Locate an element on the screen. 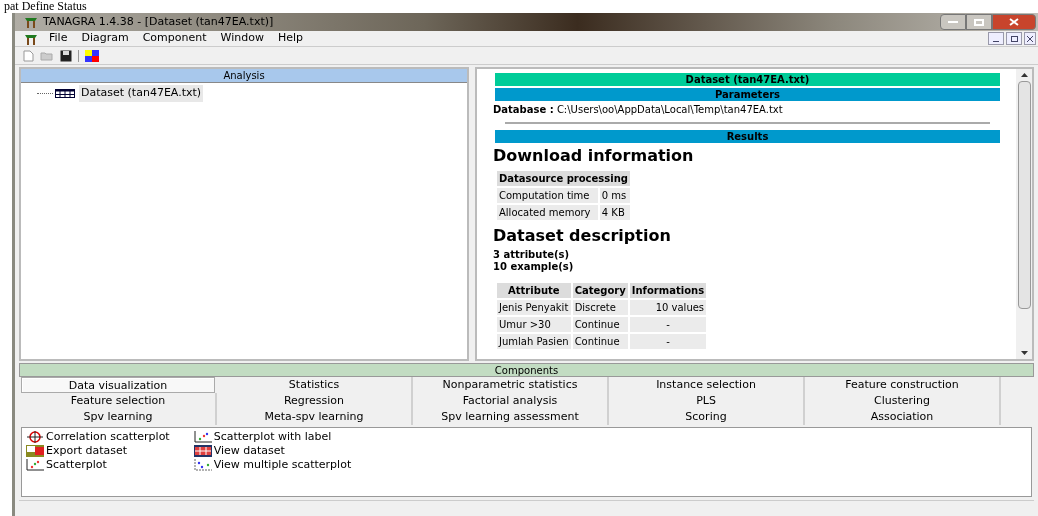 This screenshot has height=516, width=1038. database-path: Database : C:\Users\oo\AppData\Local\Temp\tan47EA.txt is located at coordinates (638, 110).